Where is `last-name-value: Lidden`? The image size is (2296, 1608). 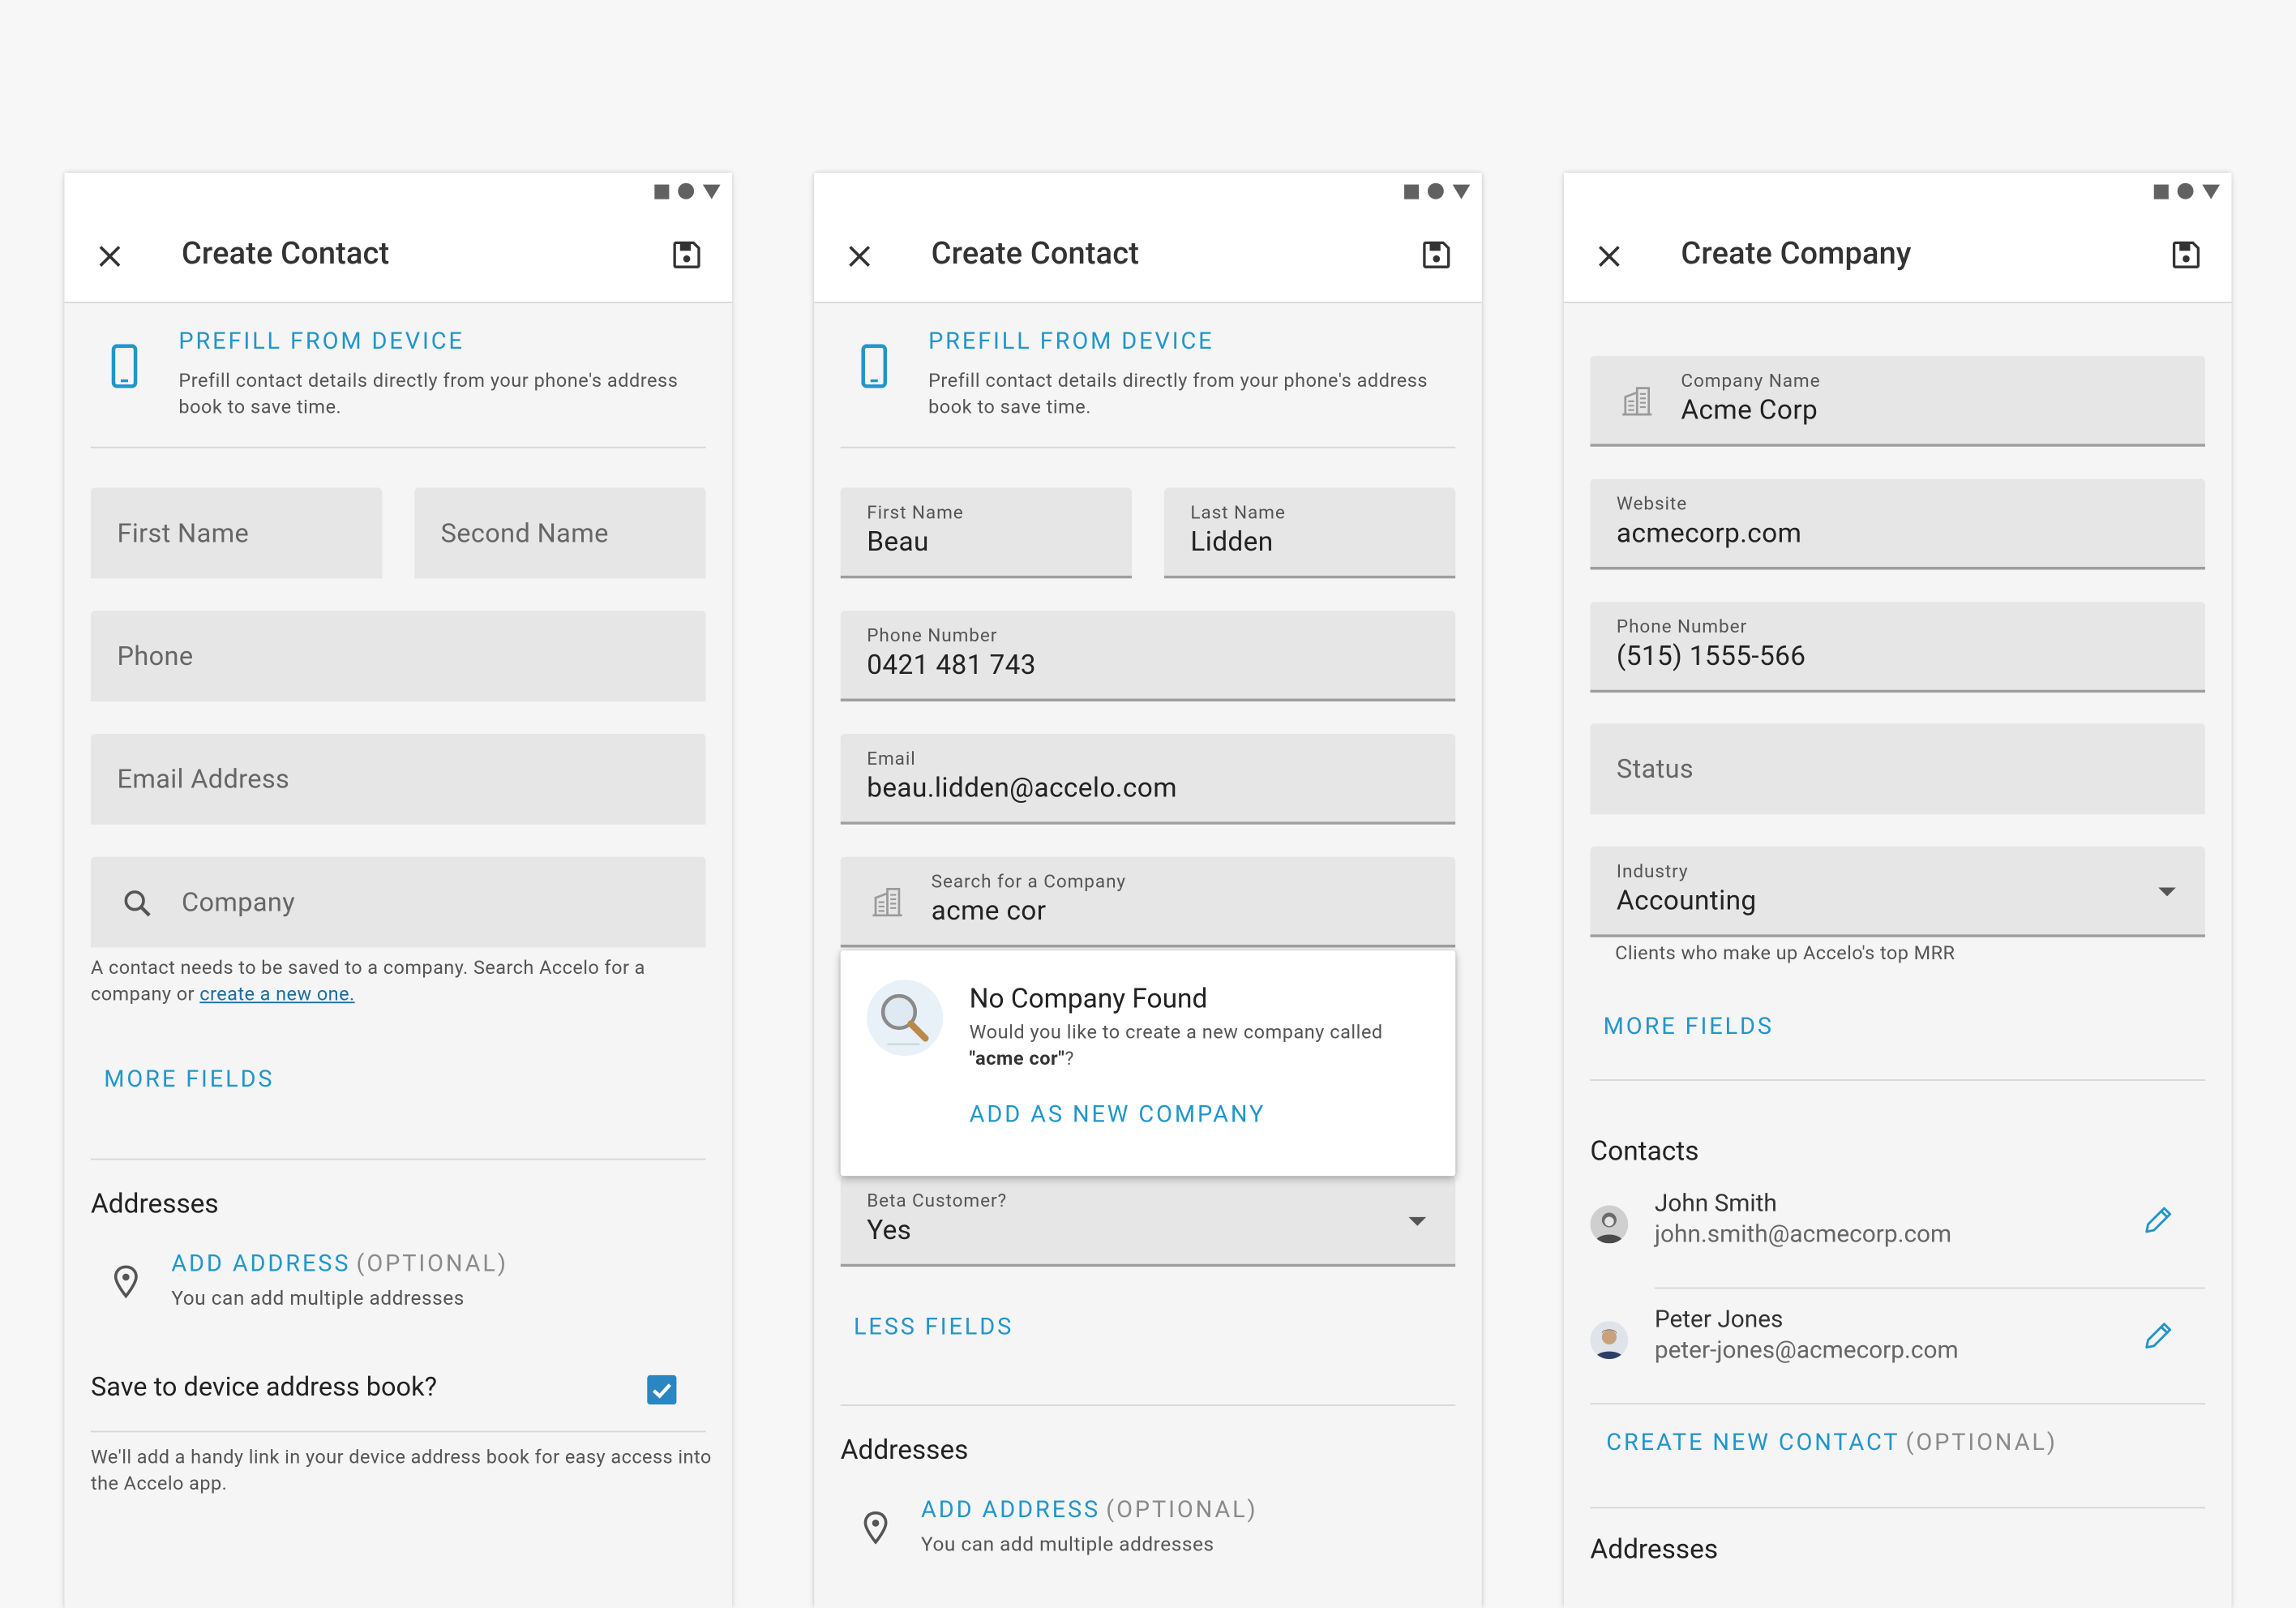
last-name-value: Lidden is located at coordinates (1232, 542).